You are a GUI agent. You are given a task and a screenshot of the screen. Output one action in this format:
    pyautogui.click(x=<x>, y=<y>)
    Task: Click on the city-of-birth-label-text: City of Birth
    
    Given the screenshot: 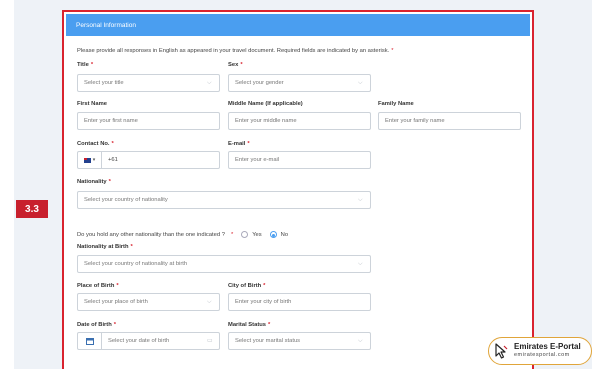 What is the action you would take?
    pyautogui.click(x=245, y=286)
    